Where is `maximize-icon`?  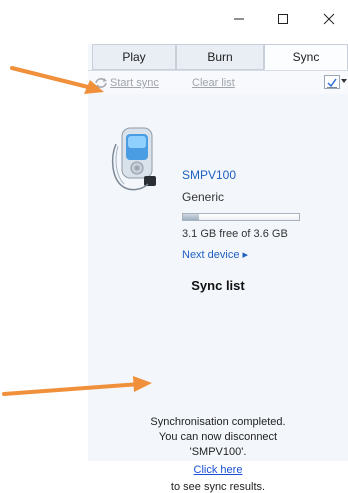 maximize-icon is located at coordinates (283, 19).